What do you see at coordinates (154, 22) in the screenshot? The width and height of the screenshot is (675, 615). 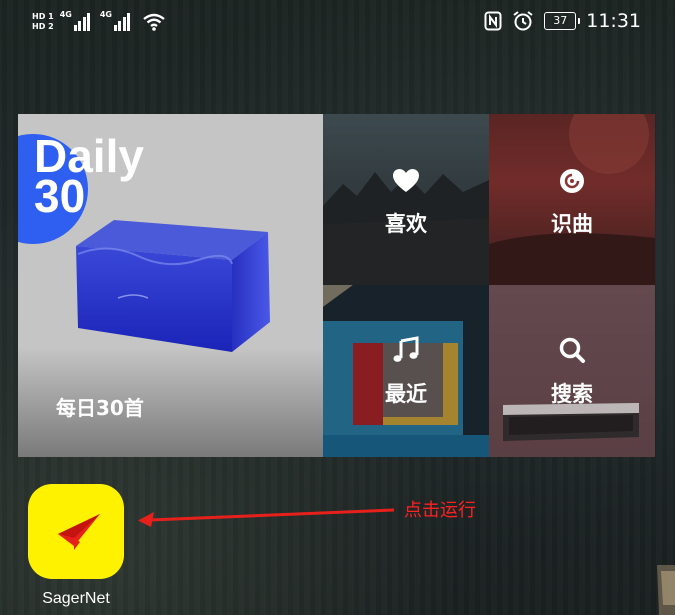 I see `wifi-icon` at bounding box center [154, 22].